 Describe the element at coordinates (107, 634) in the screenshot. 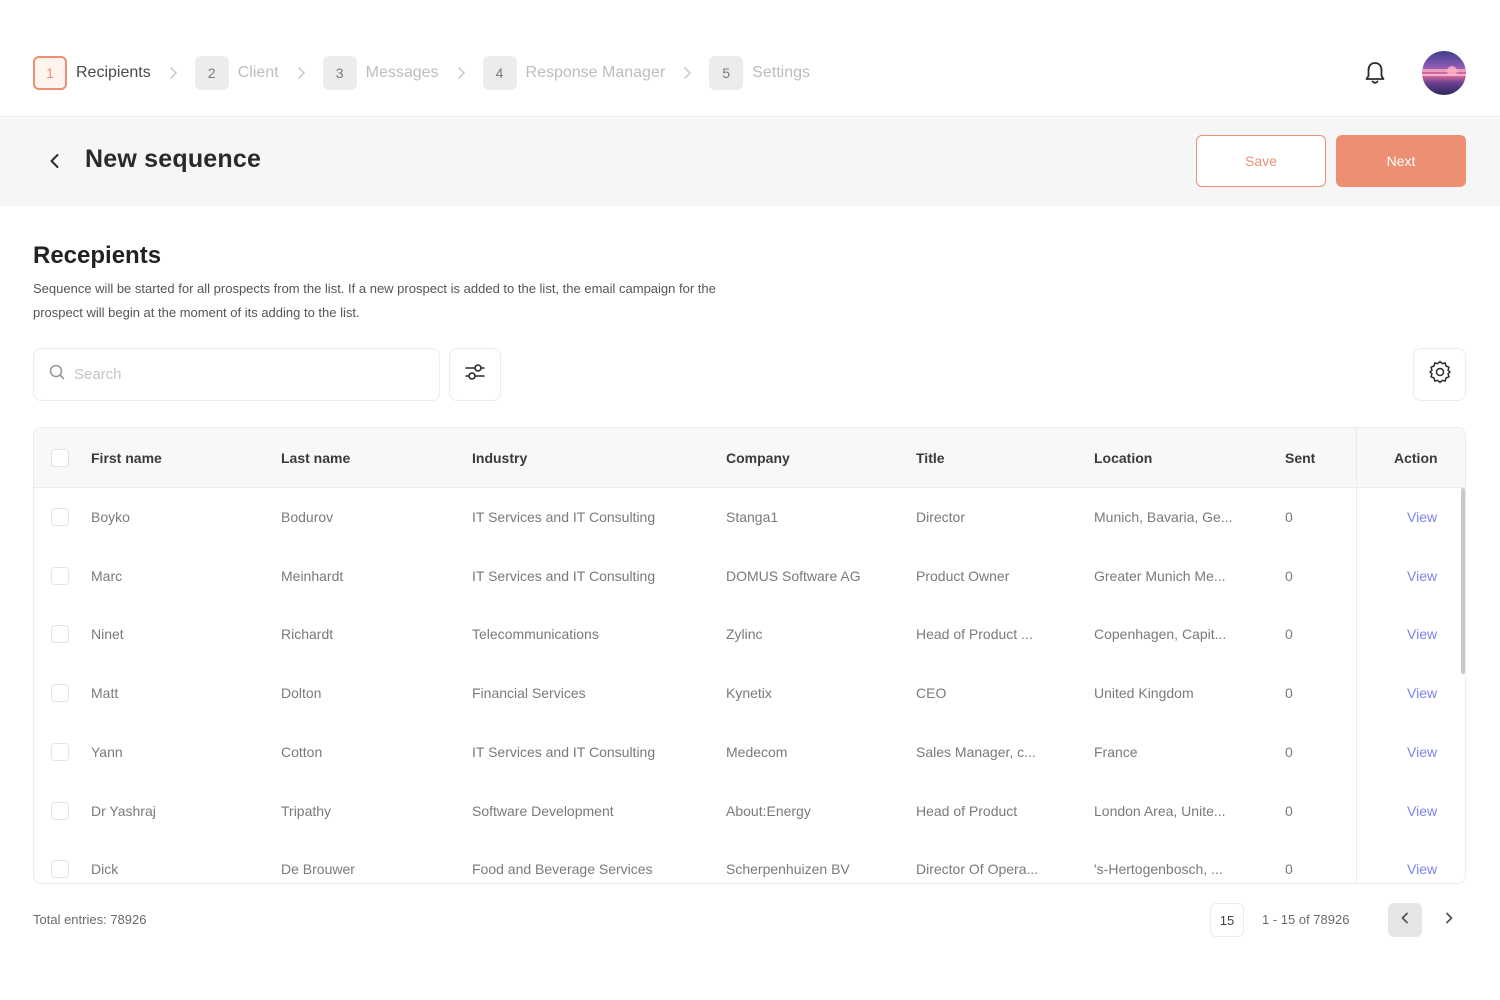

I see `cell-first: Ninet` at that location.